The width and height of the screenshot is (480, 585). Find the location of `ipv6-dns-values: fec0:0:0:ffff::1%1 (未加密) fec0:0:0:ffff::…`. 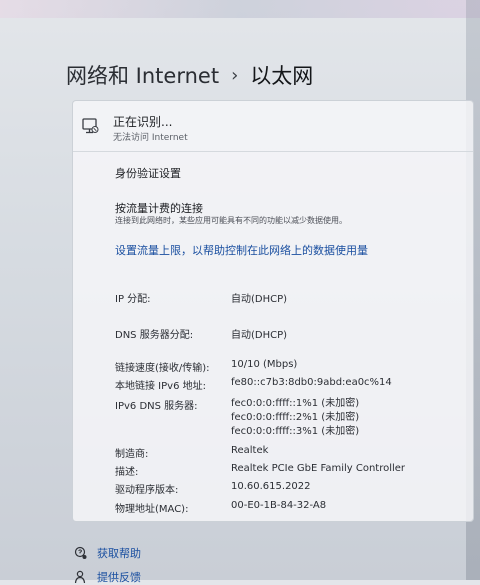

ipv6-dns-values: fec0:0:0:ffff::1%1 (未加密) fec0:0:0:ffff::… is located at coordinates (295, 418).